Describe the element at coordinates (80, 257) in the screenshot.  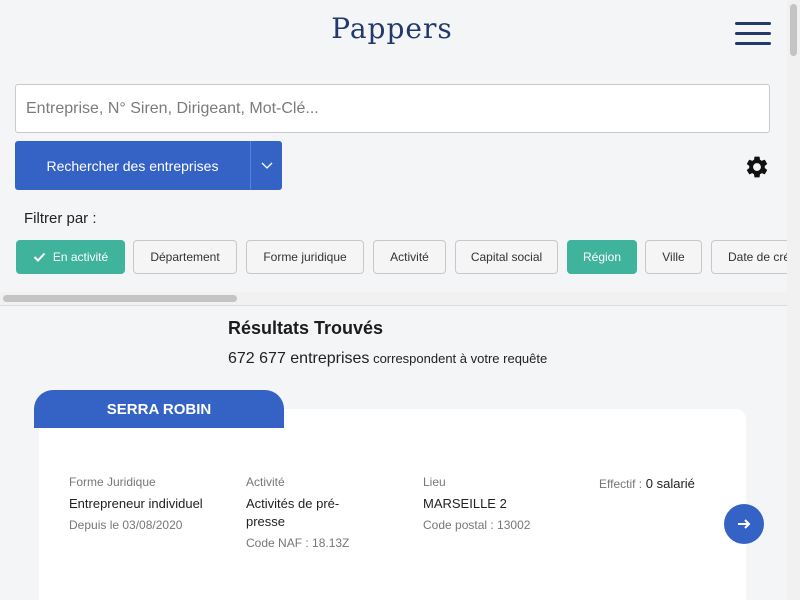
I see `filter-chip-label: En activité` at that location.